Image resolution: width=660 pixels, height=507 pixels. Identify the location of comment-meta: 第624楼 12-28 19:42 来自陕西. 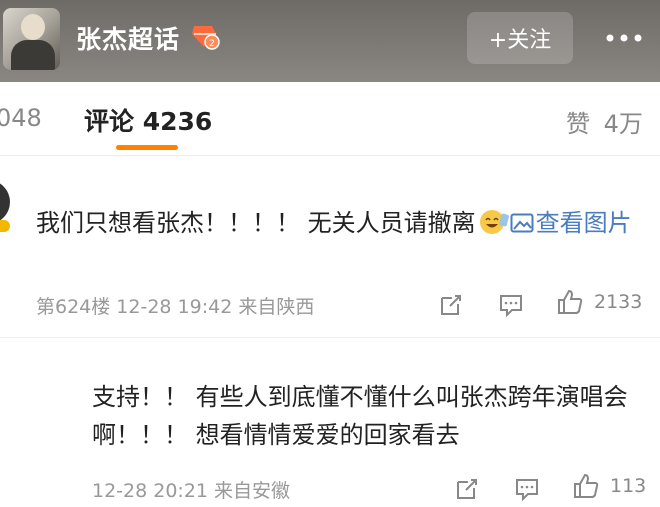
(175, 307).